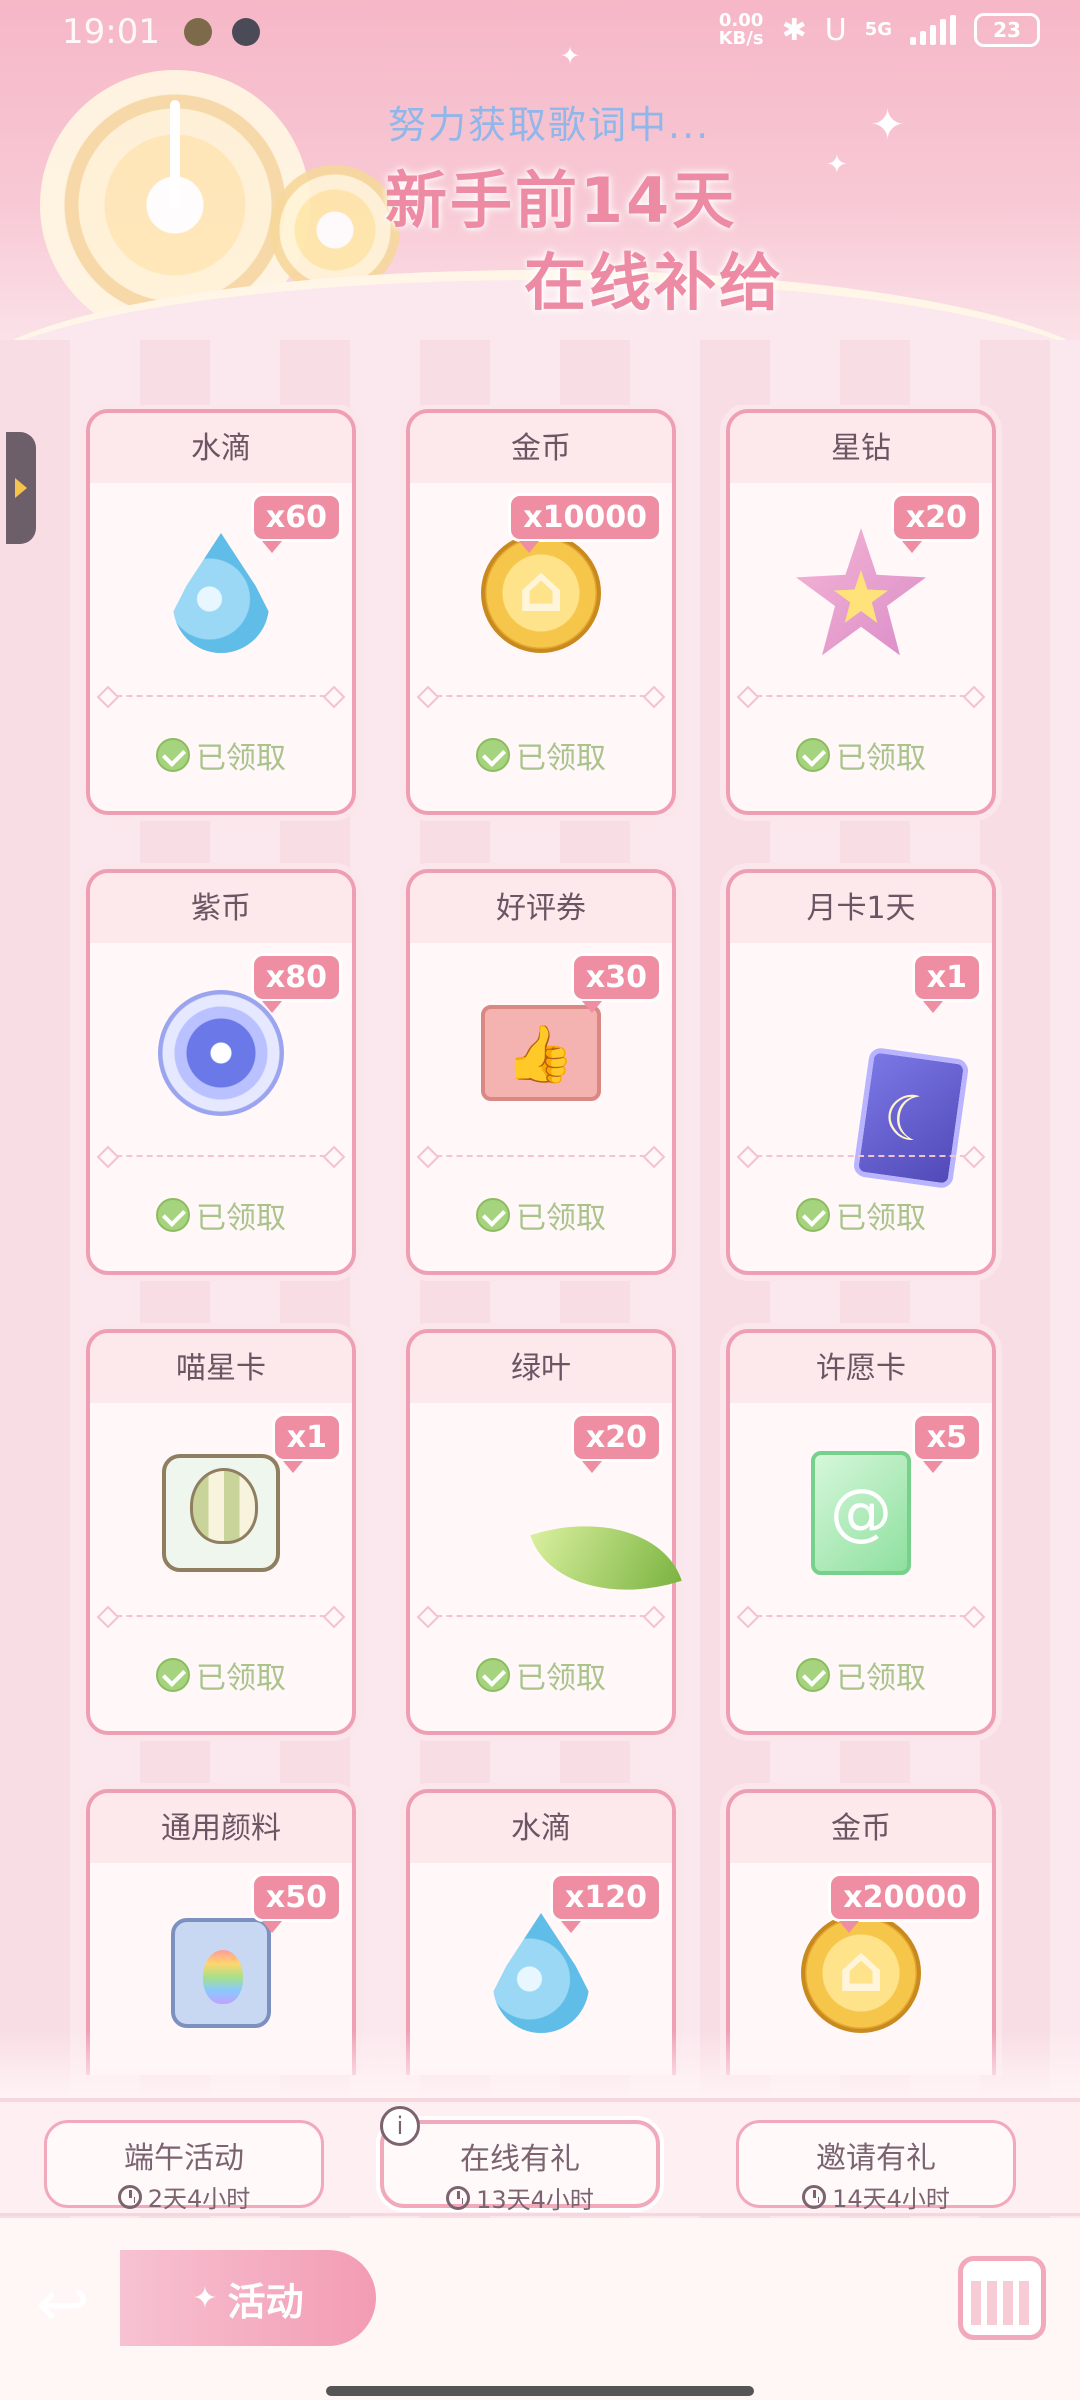 The image size is (1080, 2400). What do you see at coordinates (221, 593) in the screenshot?
I see `water-drop-icon` at bounding box center [221, 593].